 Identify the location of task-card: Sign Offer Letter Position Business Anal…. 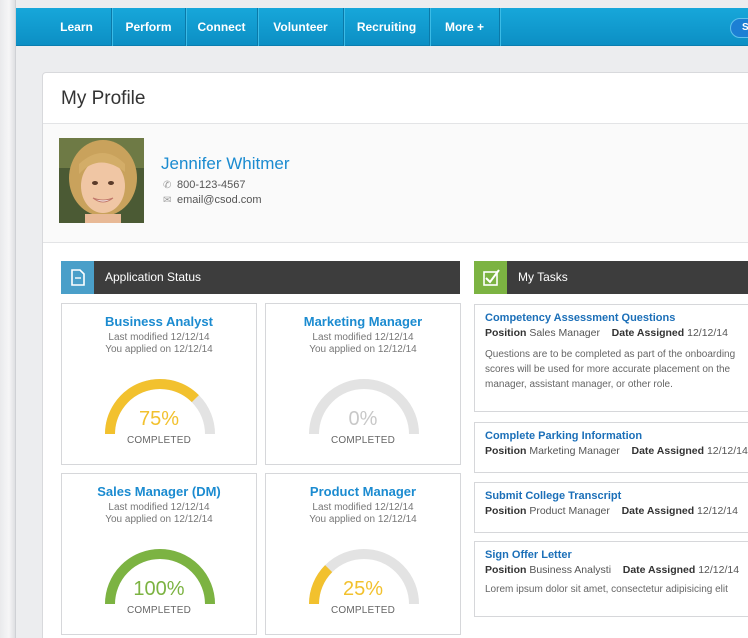
(611, 579).